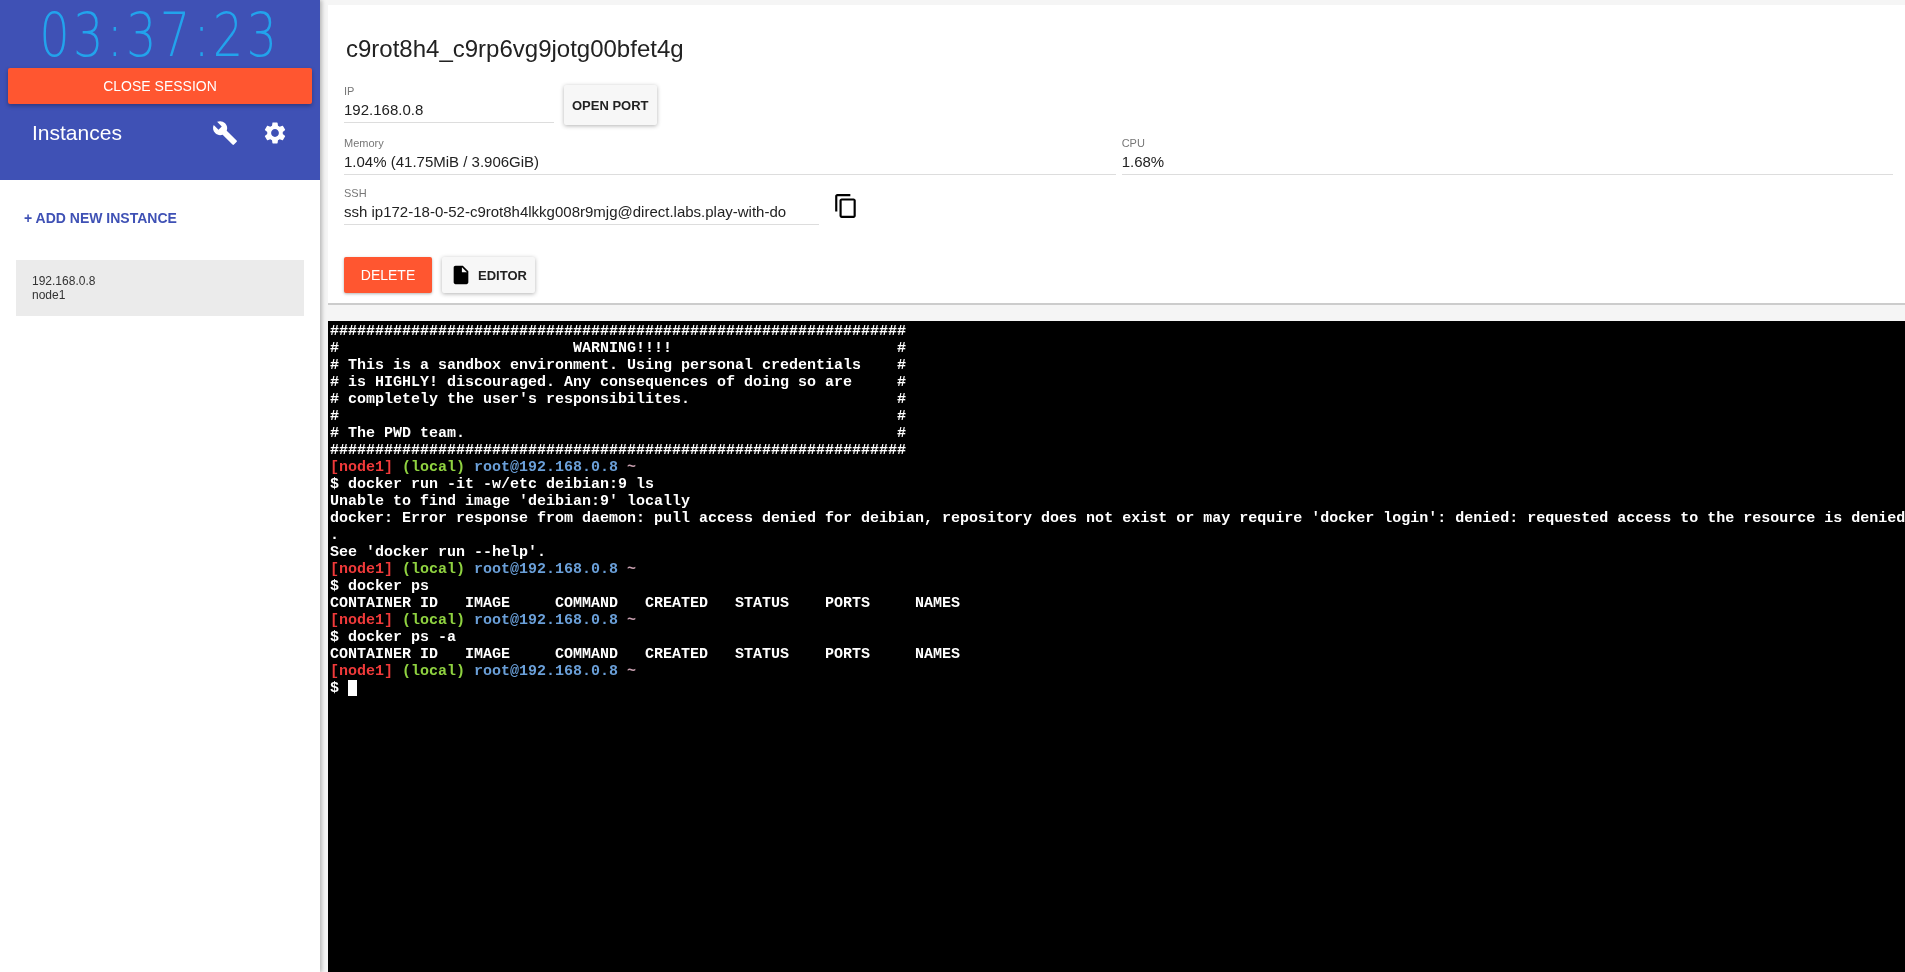  Describe the element at coordinates (730, 156) in the screenshot. I see `memory-field: Memory 1.04% (41.75MiB / 3.906GiB)` at that location.